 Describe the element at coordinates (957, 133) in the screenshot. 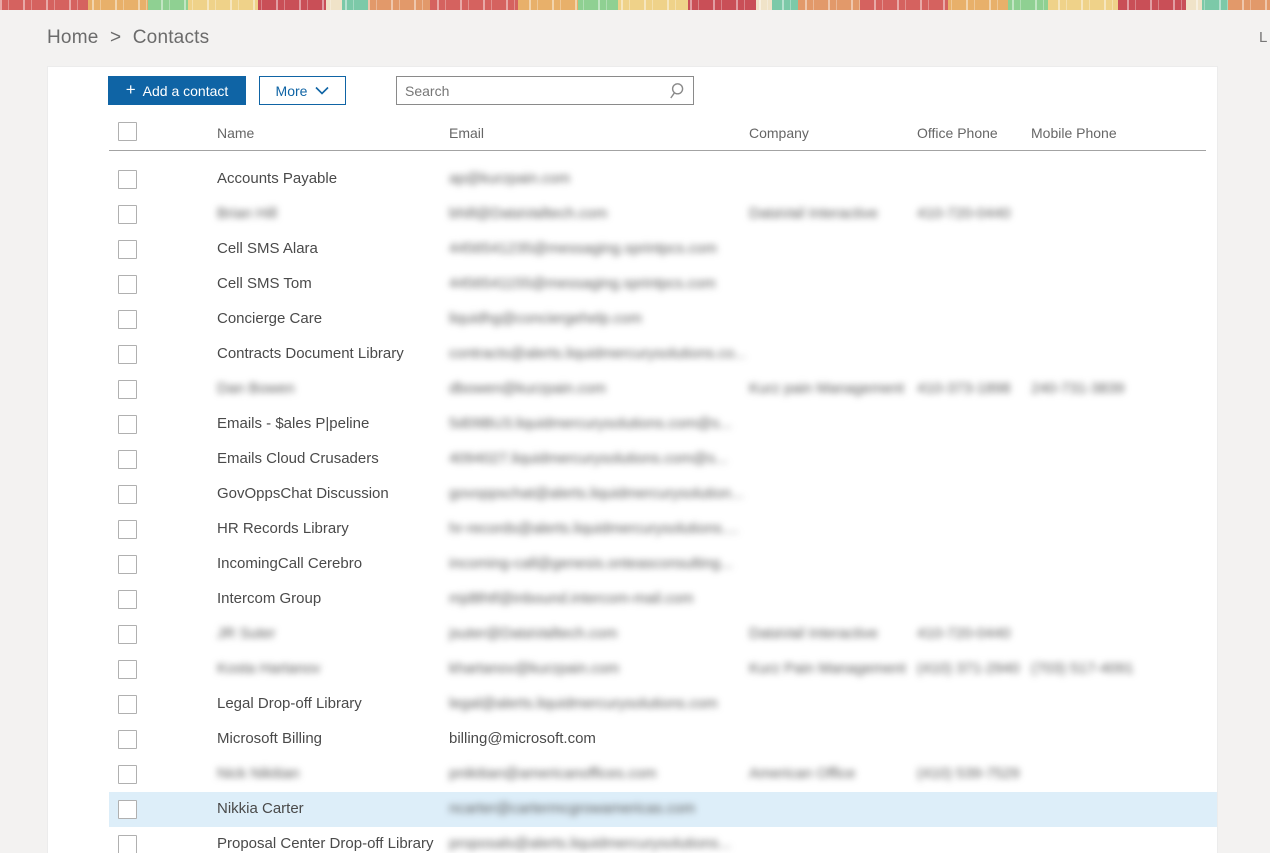

I see `column-header-office-phone: Office Phone` at that location.